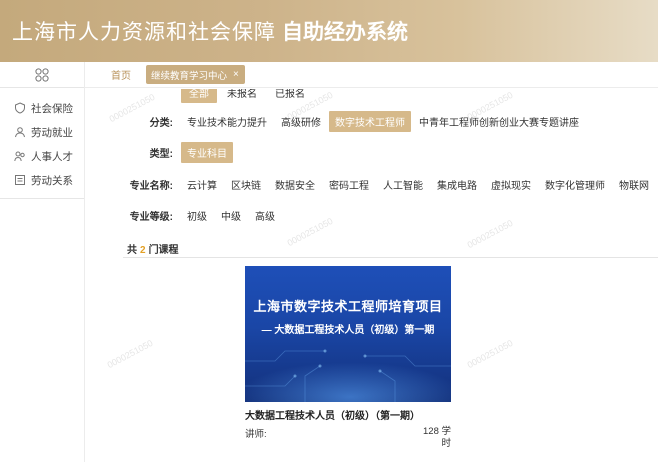 The height and width of the screenshot is (462, 658). Describe the element at coordinates (246, 184) in the screenshot. I see `major-option: 区块链` at that location.